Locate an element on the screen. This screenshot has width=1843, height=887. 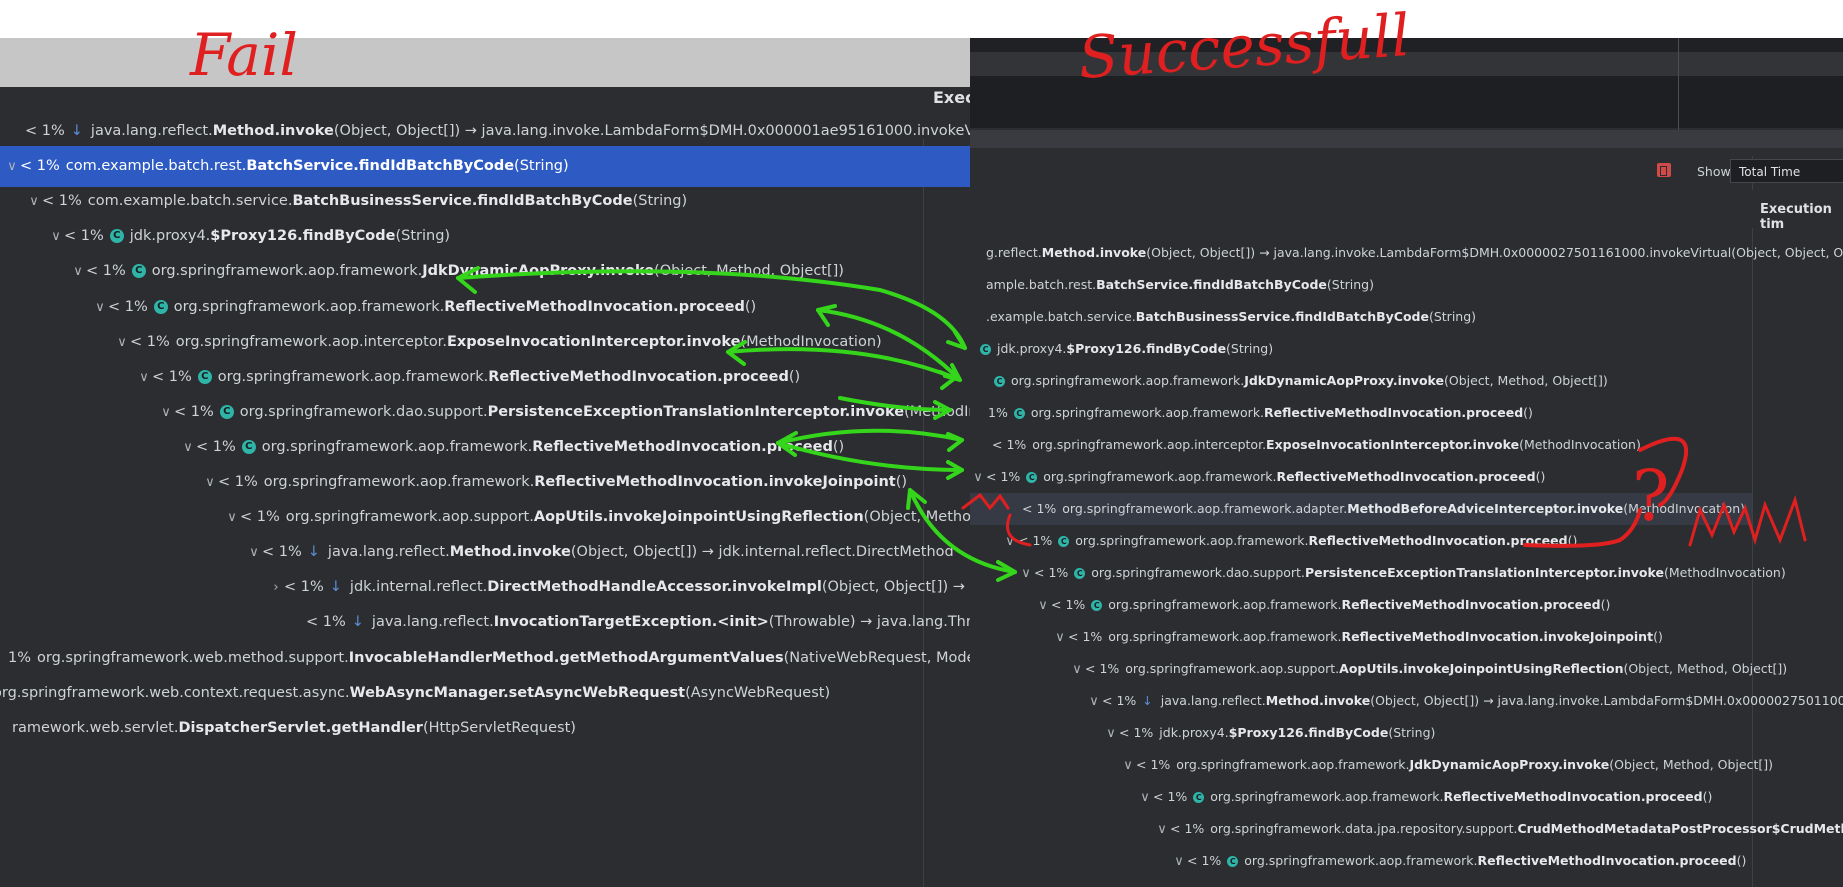
method-name: BatchBusinessService.findIdBatchByCode is located at coordinates (1282, 316).